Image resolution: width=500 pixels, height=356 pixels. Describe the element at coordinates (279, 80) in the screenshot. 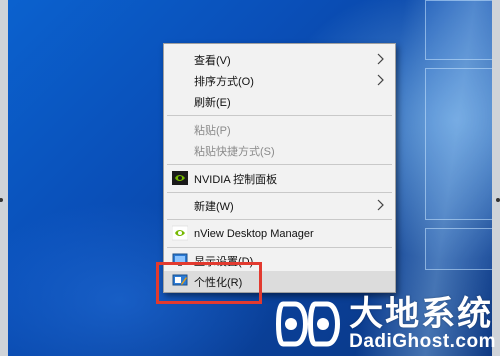

I see `menu-item-sort-by: 排序方式(O)` at that location.